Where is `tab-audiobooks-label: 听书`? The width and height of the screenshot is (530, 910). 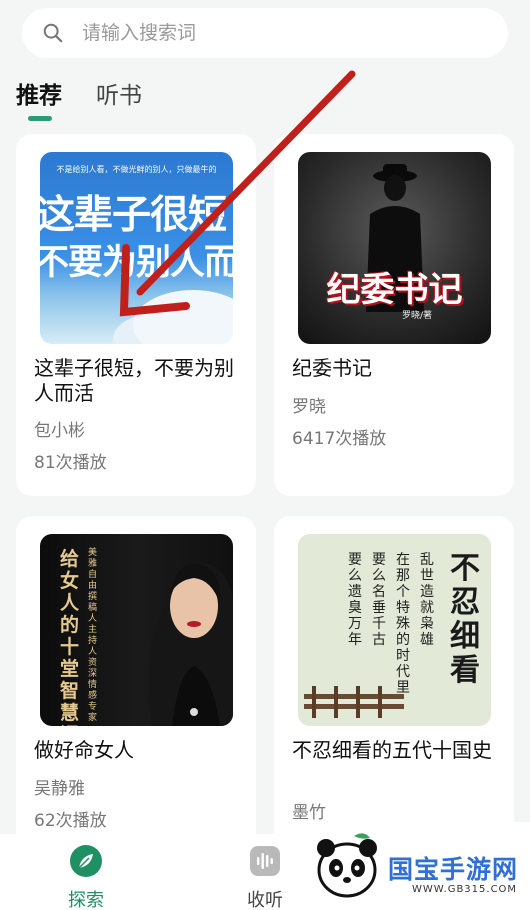 tab-audiobooks-label: 听书 is located at coordinates (119, 96).